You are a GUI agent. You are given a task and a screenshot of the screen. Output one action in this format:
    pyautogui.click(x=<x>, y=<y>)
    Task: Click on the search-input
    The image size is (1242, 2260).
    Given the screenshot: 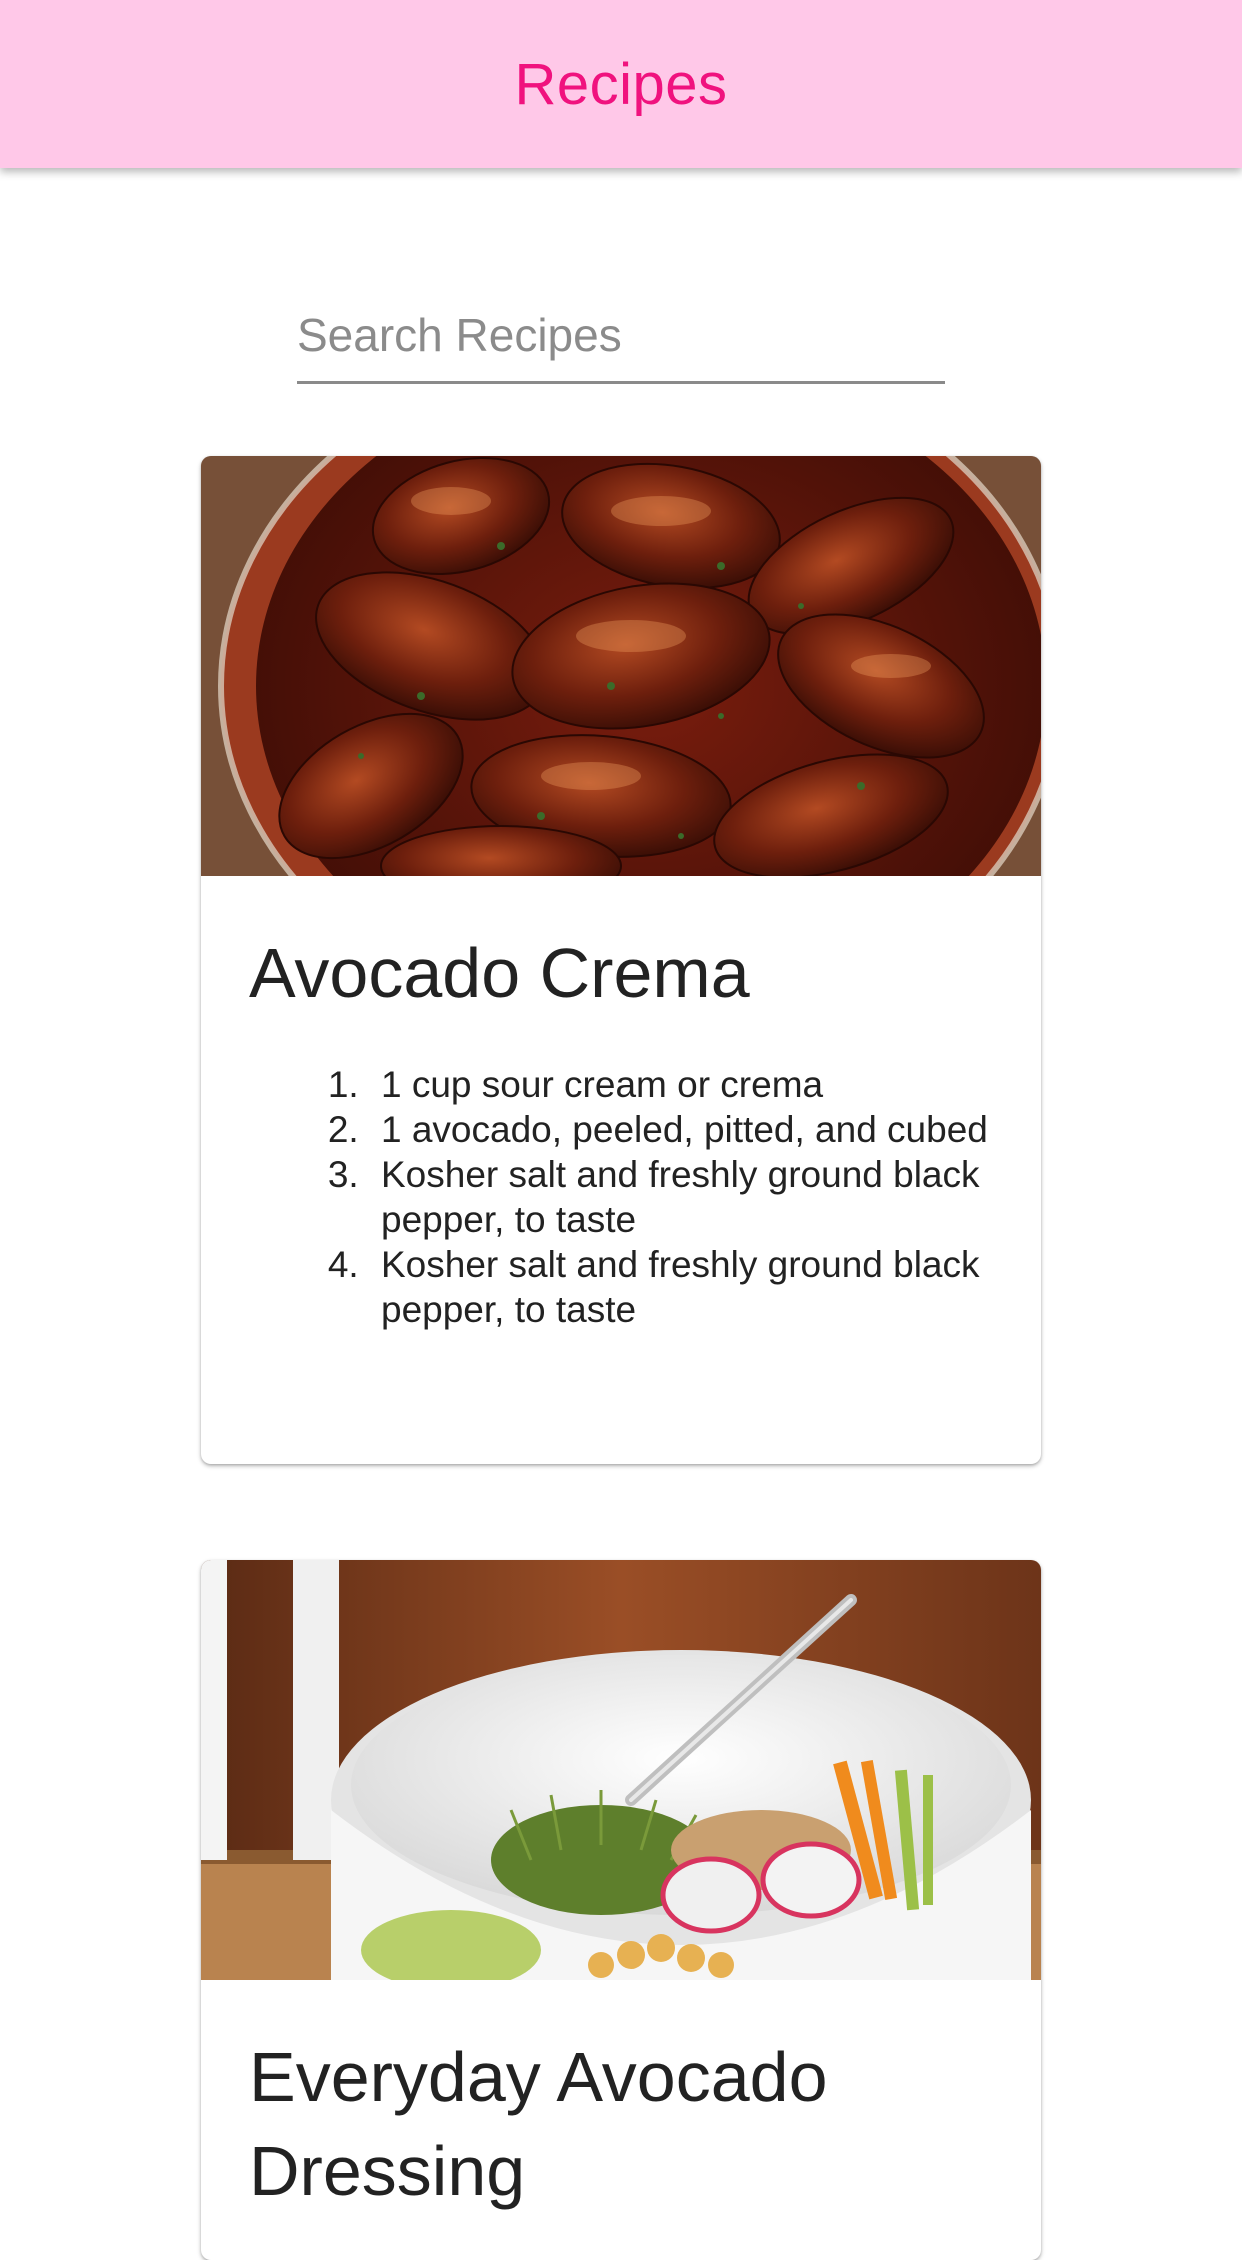 What is the action you would take?
    pyautogui.click(x=621, y=340)
    